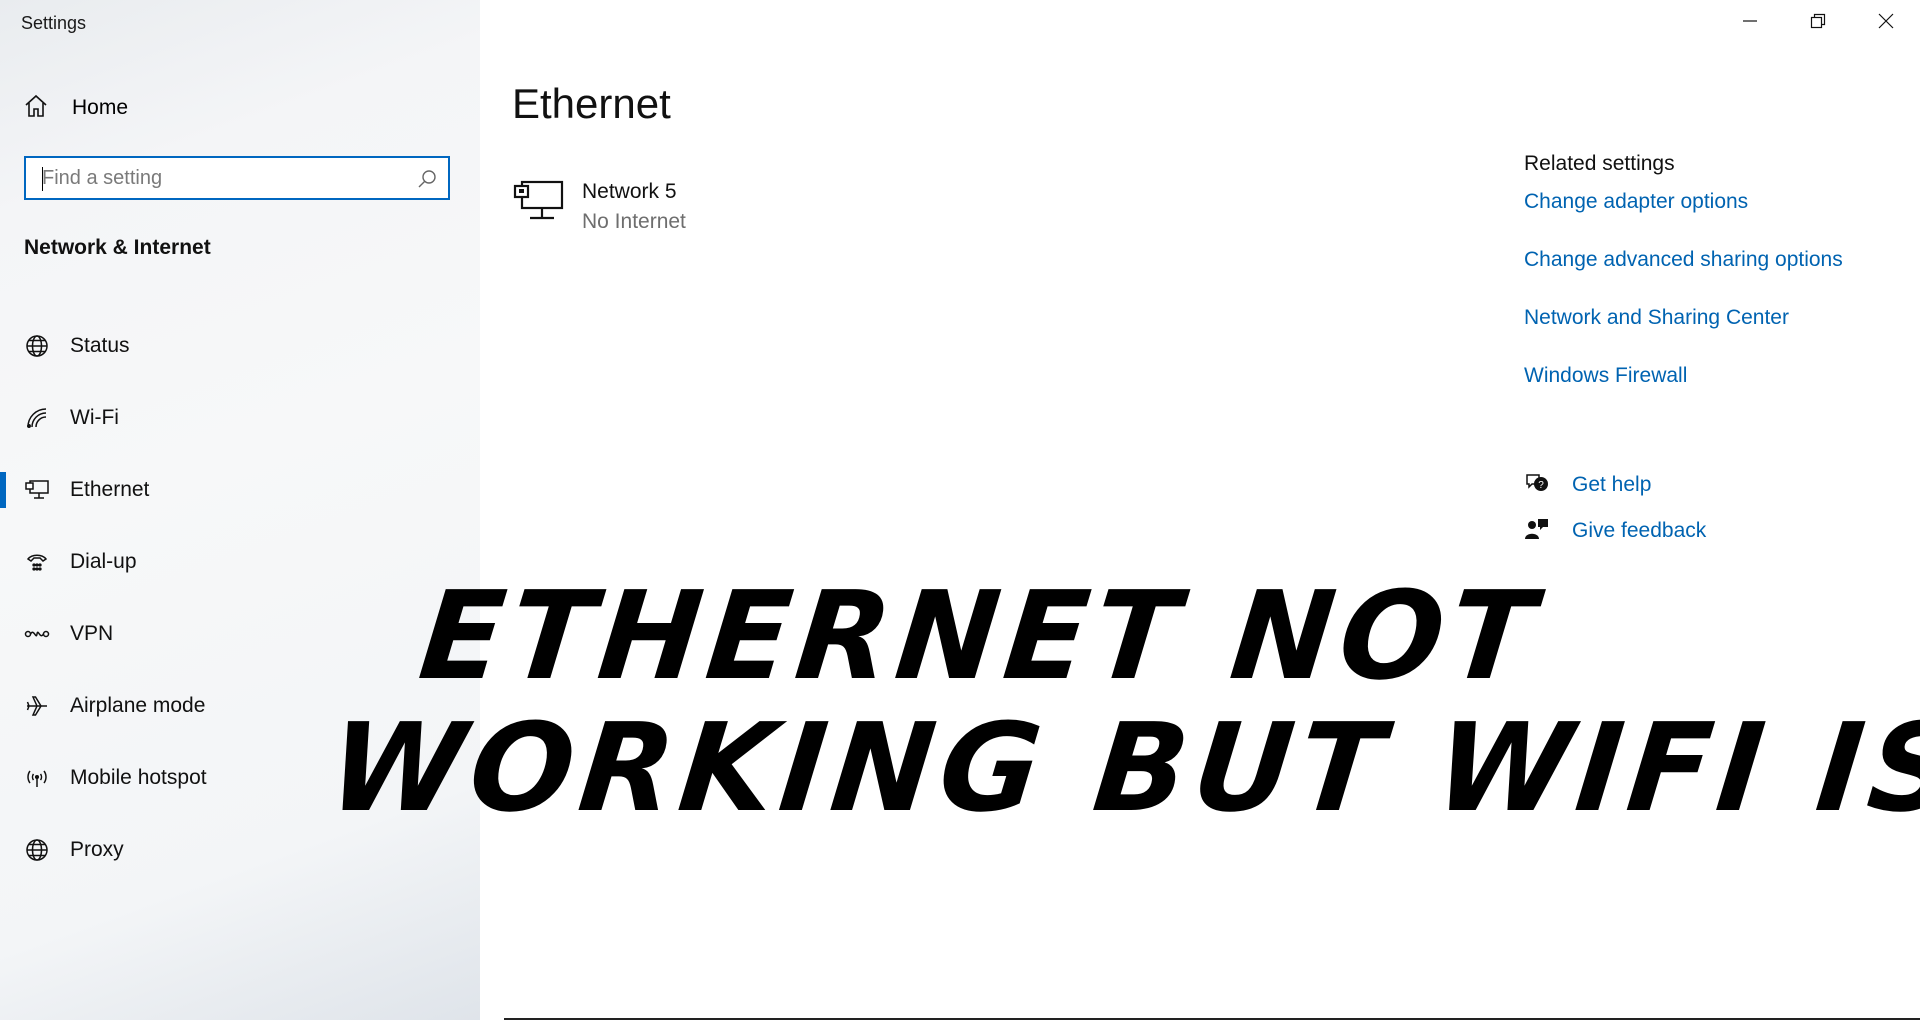 This screenshot has width=1920, height=1020. I want to click on help-list: ? Get help Give feedback, so click(1615, 508).